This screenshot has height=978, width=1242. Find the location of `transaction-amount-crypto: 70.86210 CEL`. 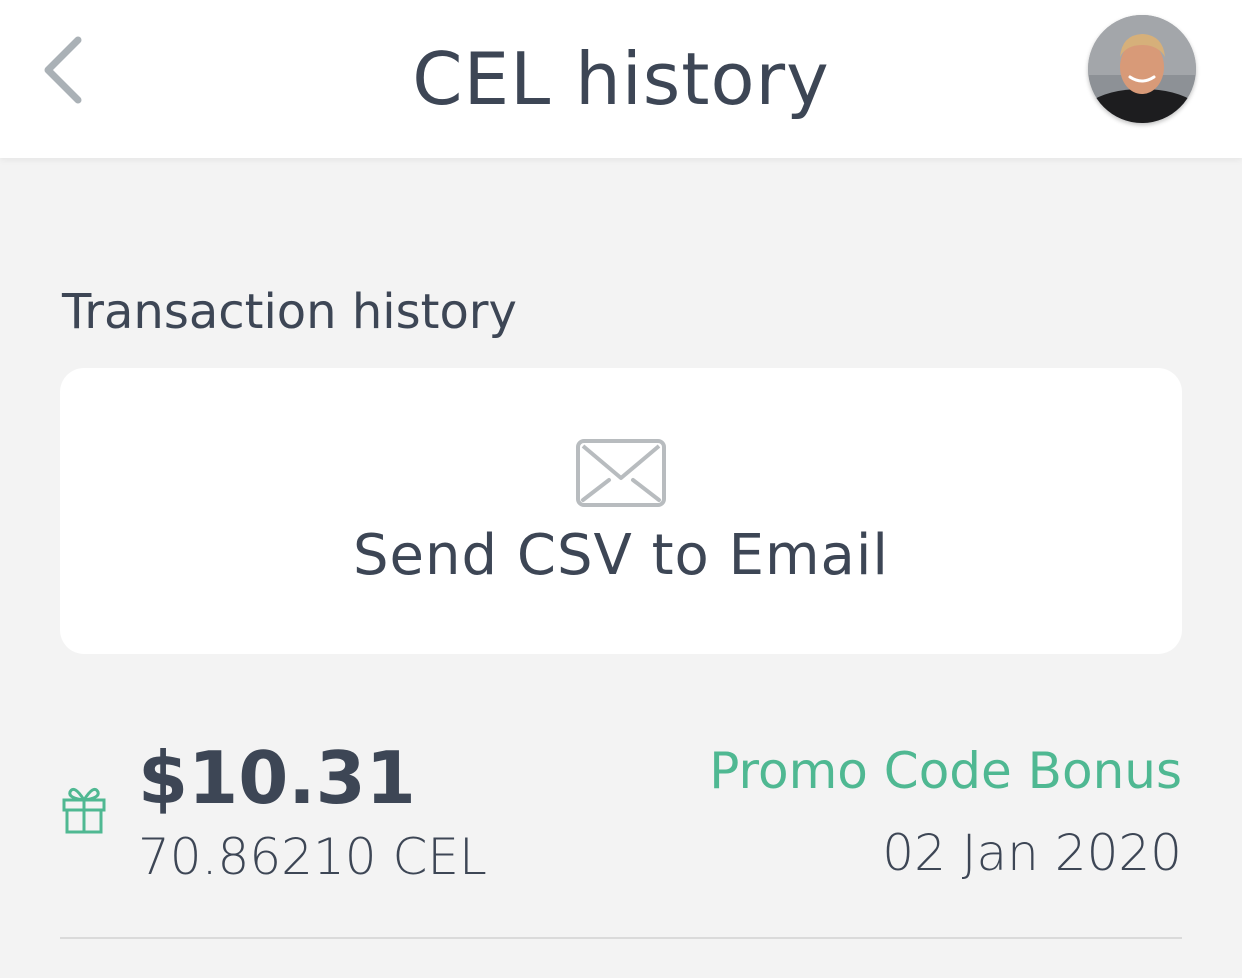

transaction-amount-crypto: 70.86210 CEL is located at coordinates (312, 857).